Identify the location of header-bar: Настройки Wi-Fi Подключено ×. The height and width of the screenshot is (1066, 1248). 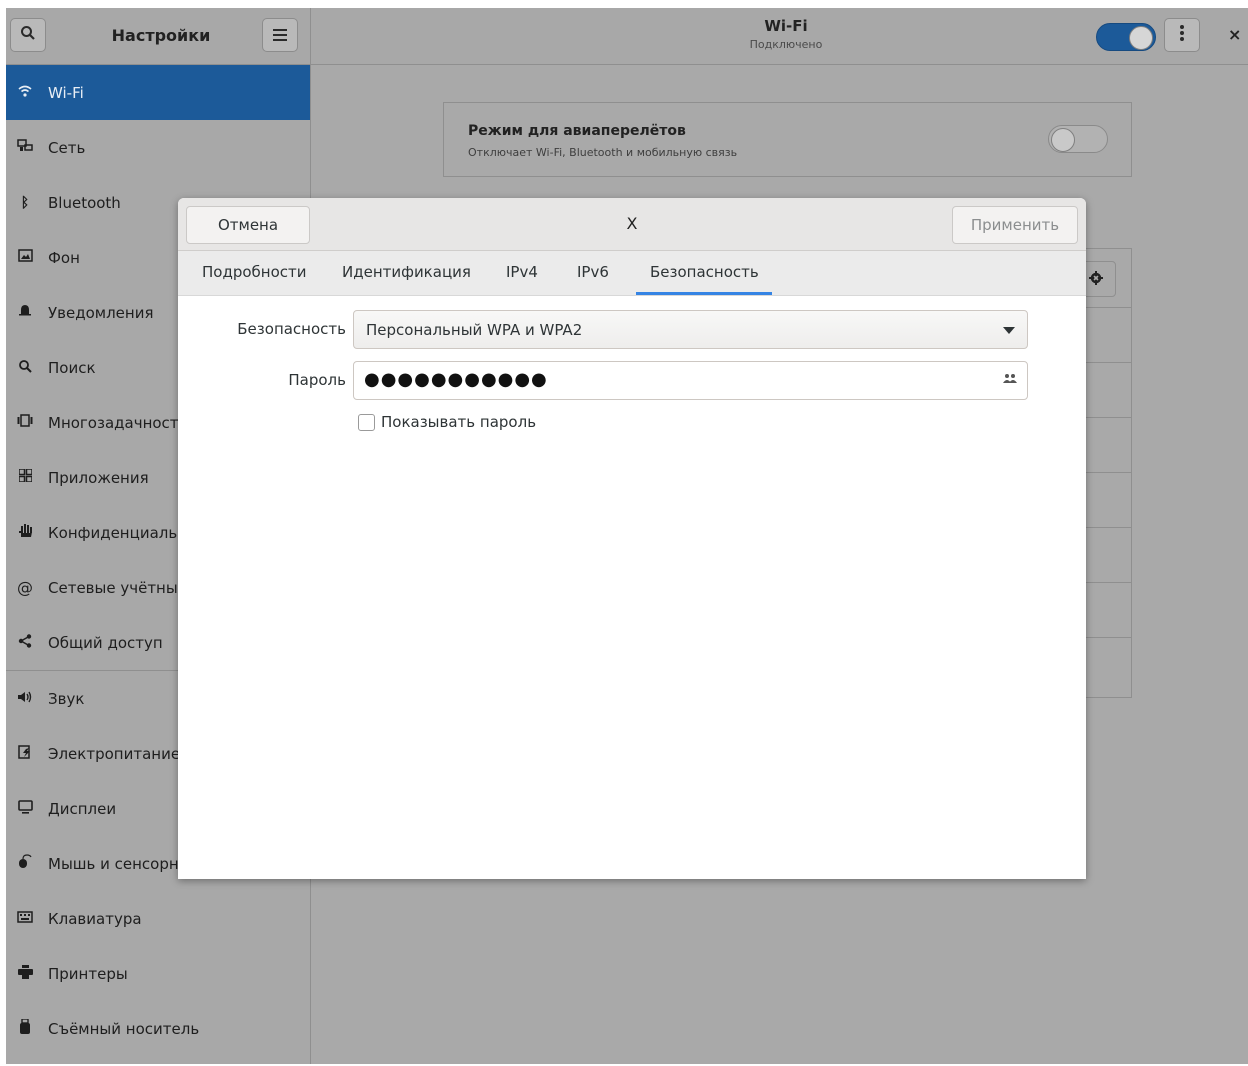
(627, 36).